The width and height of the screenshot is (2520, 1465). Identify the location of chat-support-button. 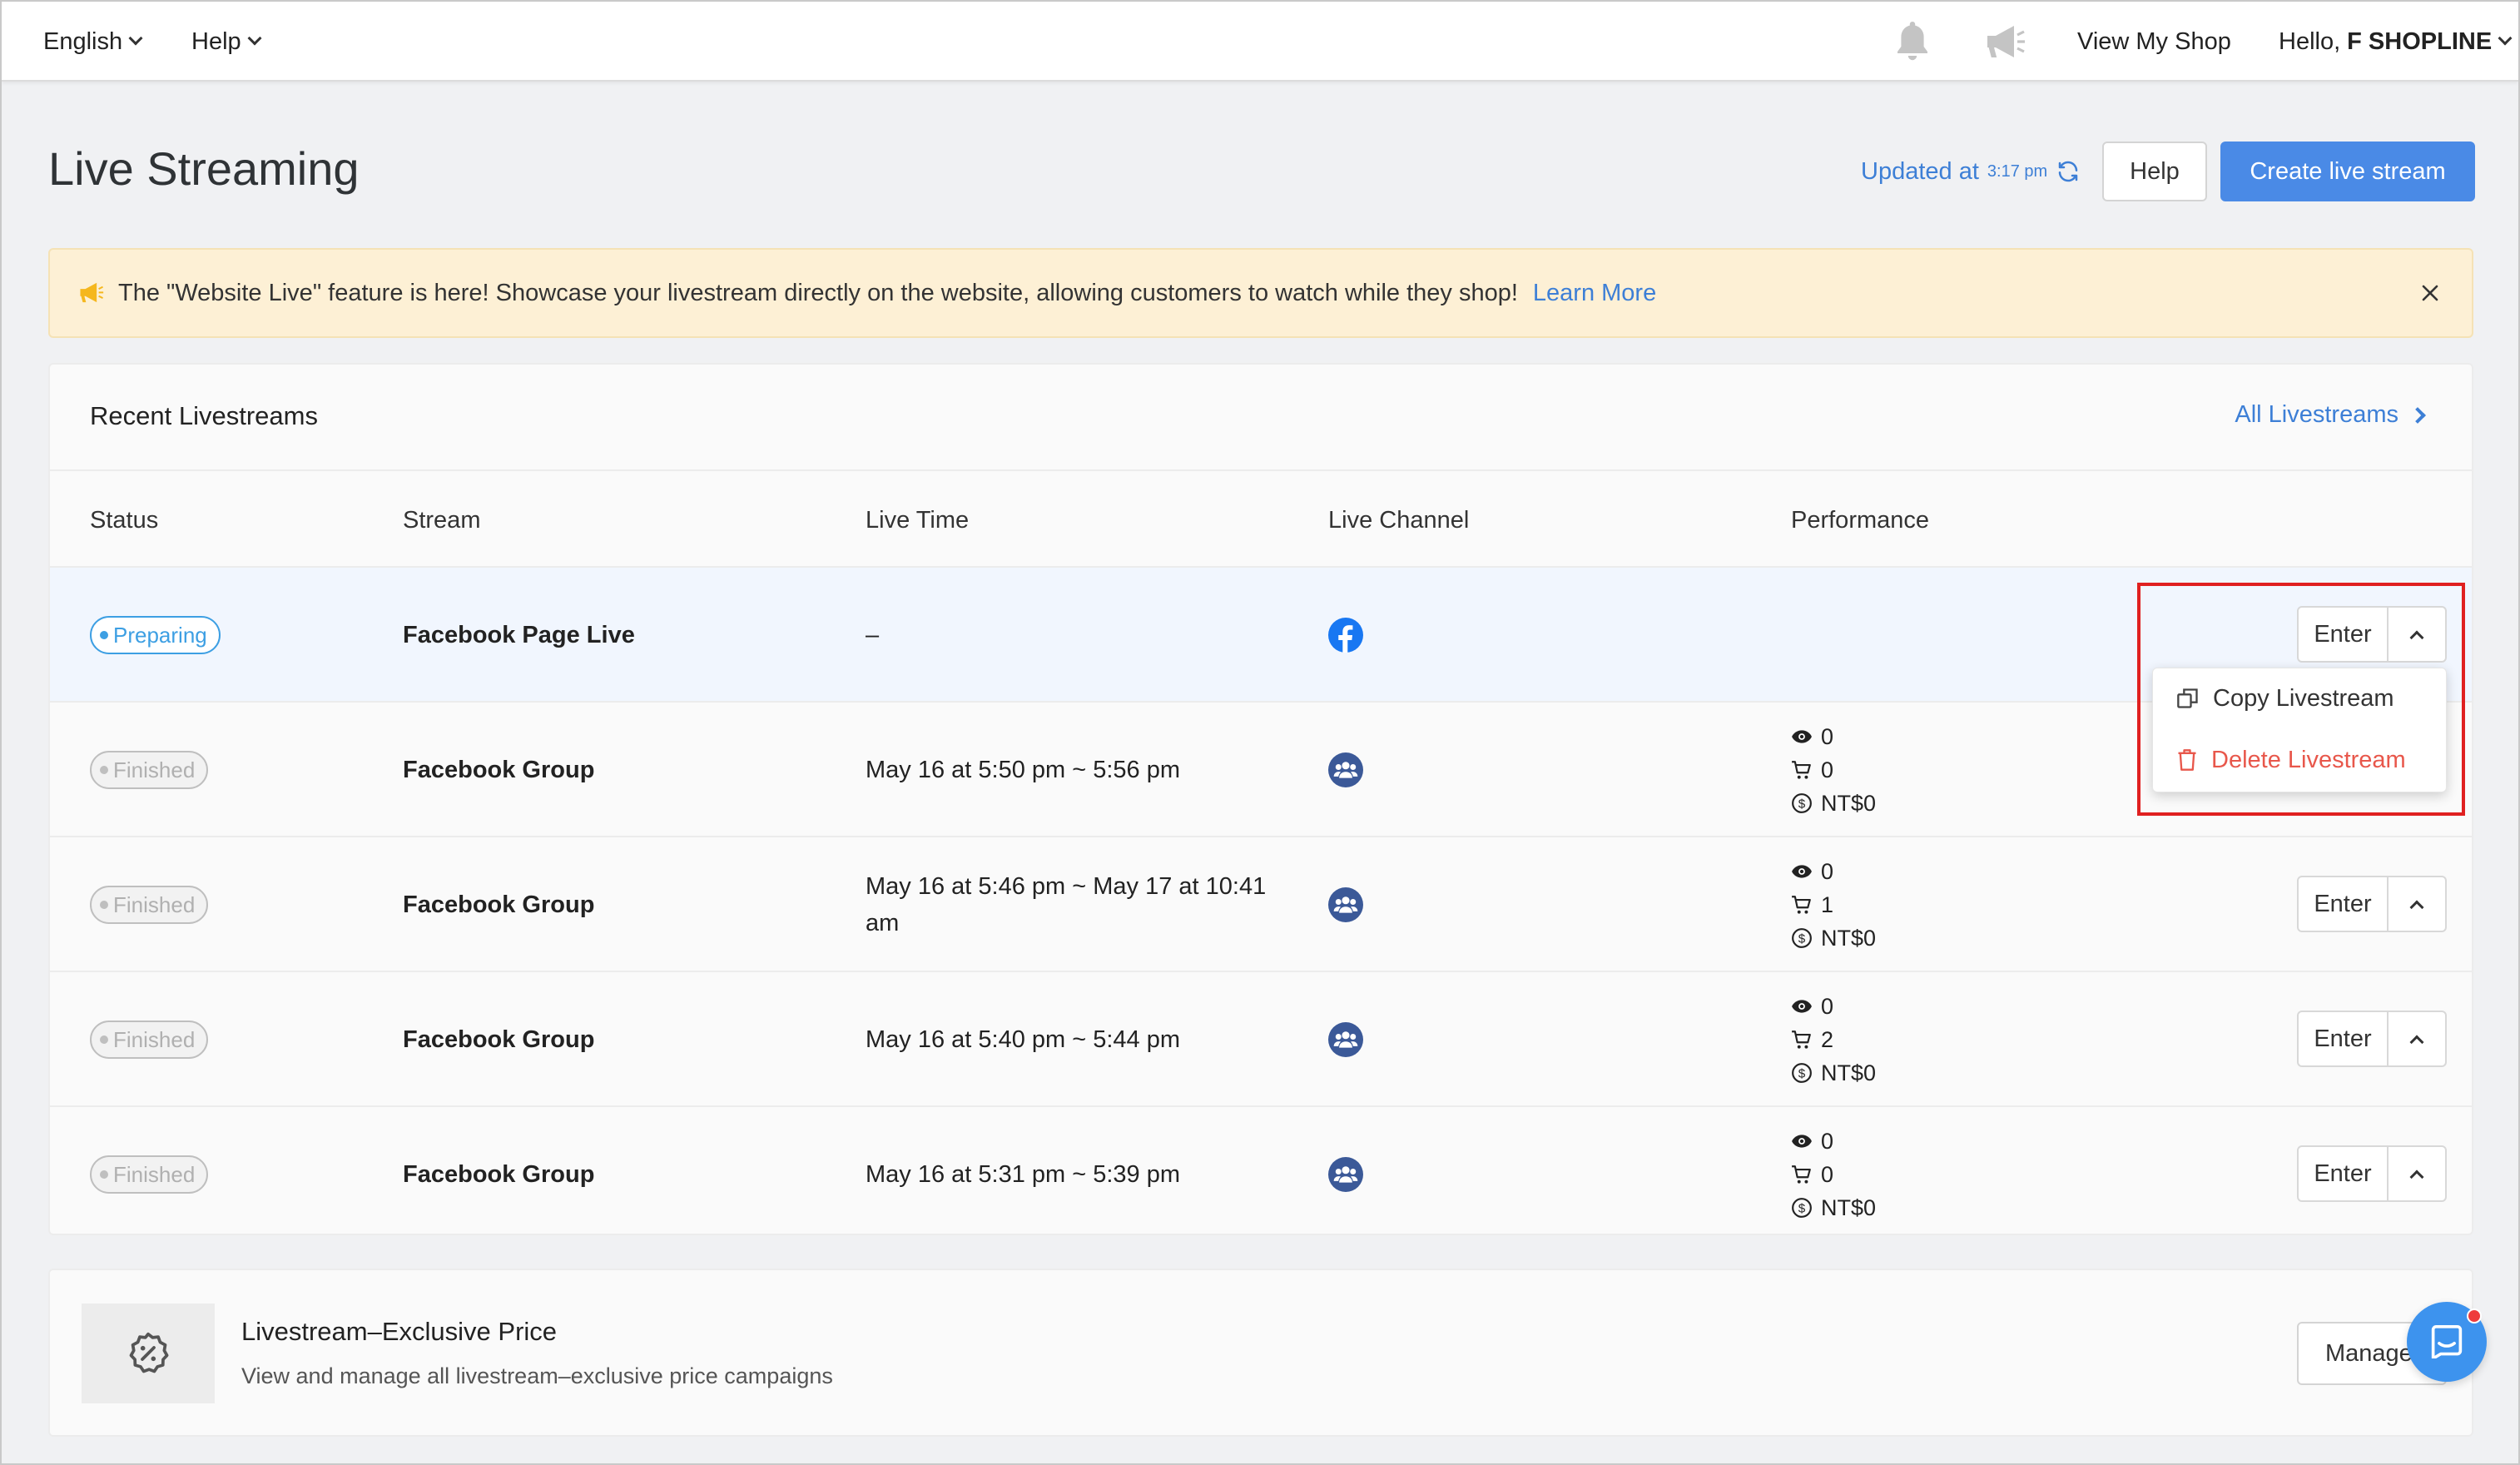
(2447, 1342).